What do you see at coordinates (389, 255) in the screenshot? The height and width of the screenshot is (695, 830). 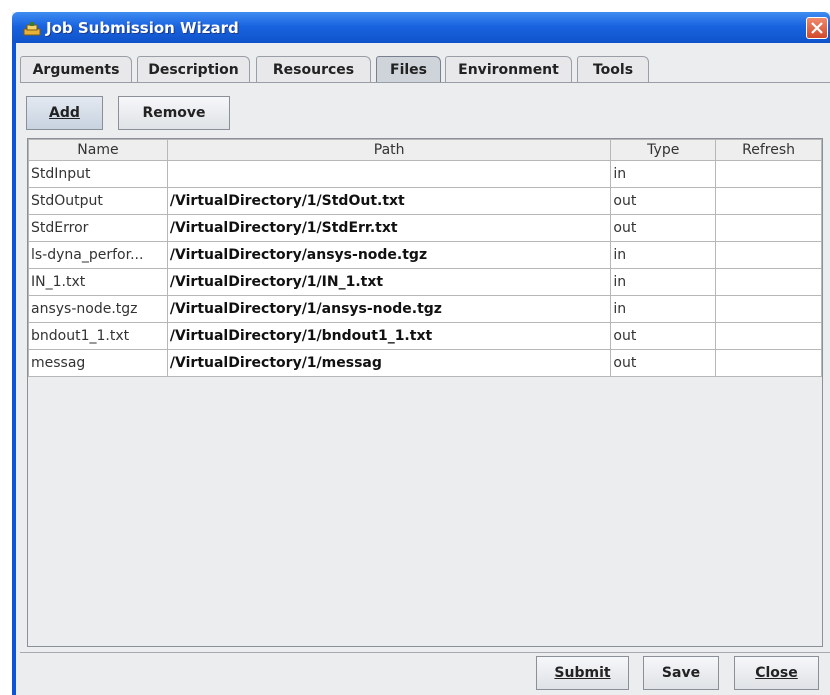 I see `cell-path: /VirtualDirectory/ansys-node.tgz` at bounding box center [389, 255].